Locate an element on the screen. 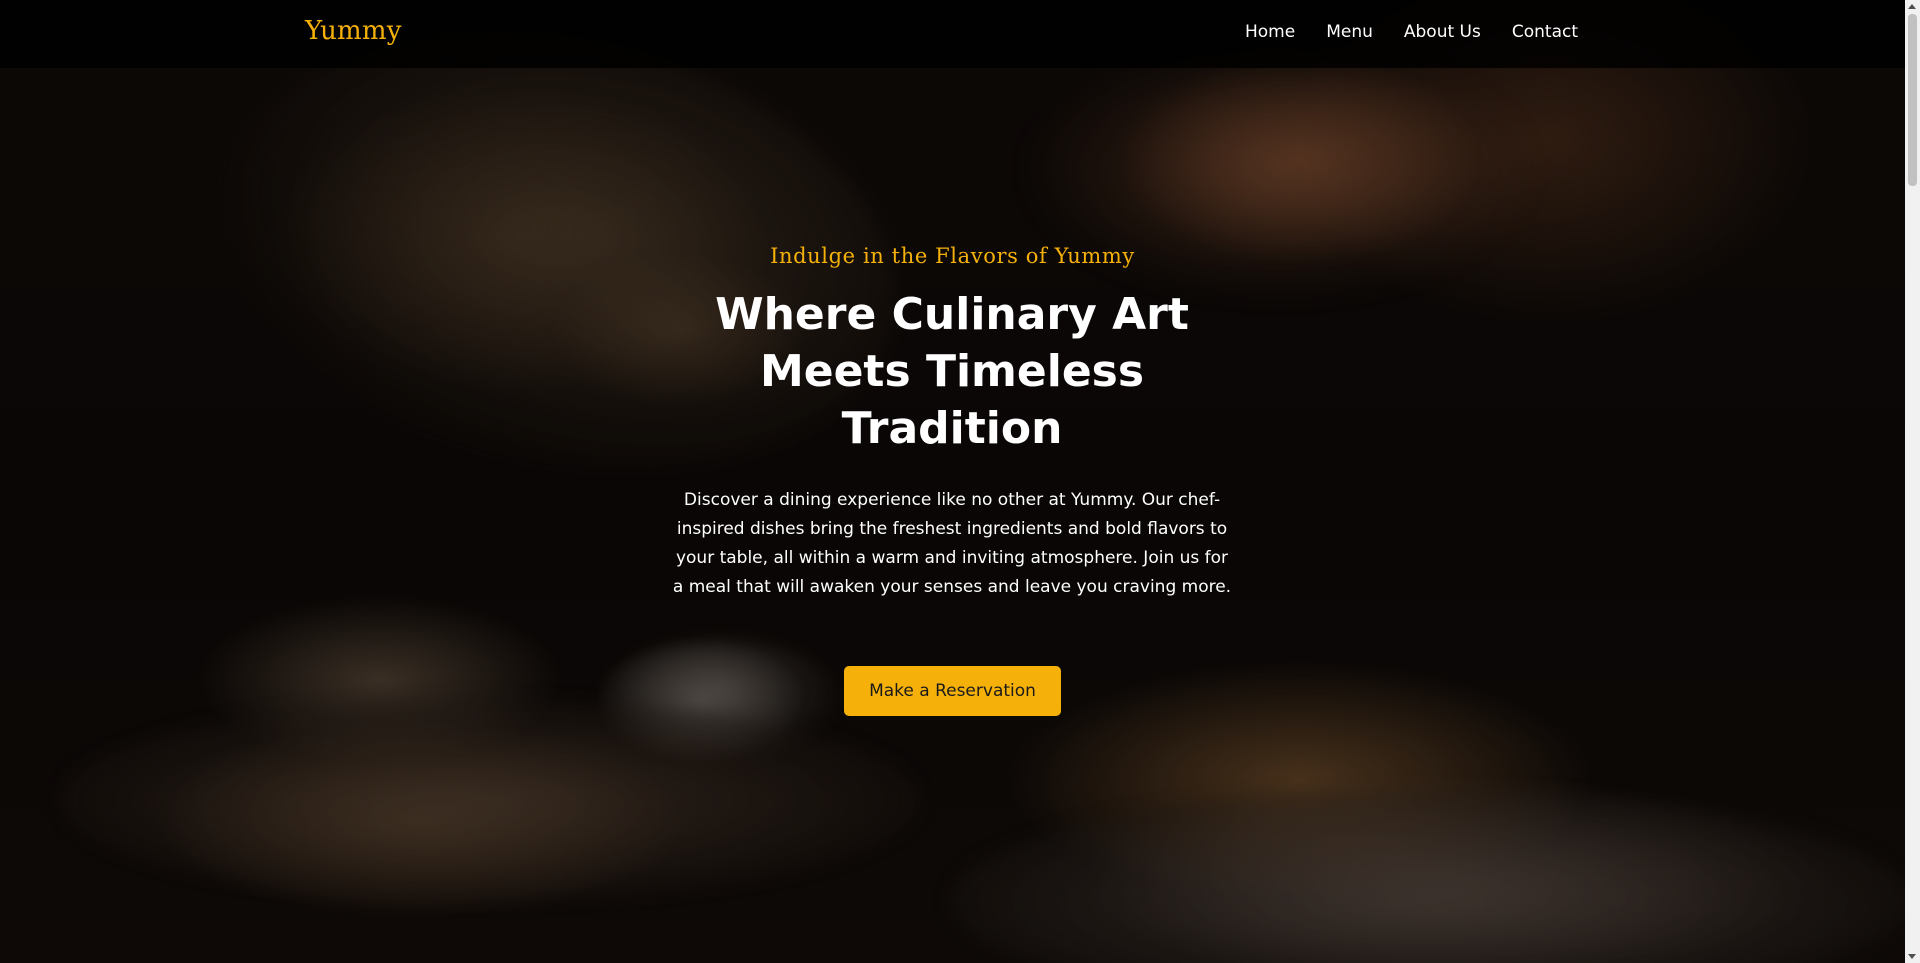 Image resolution: width=1920 pixels, height=963 pixels. scroll-up-arrow-icon is located at coordinates (1912, 6).